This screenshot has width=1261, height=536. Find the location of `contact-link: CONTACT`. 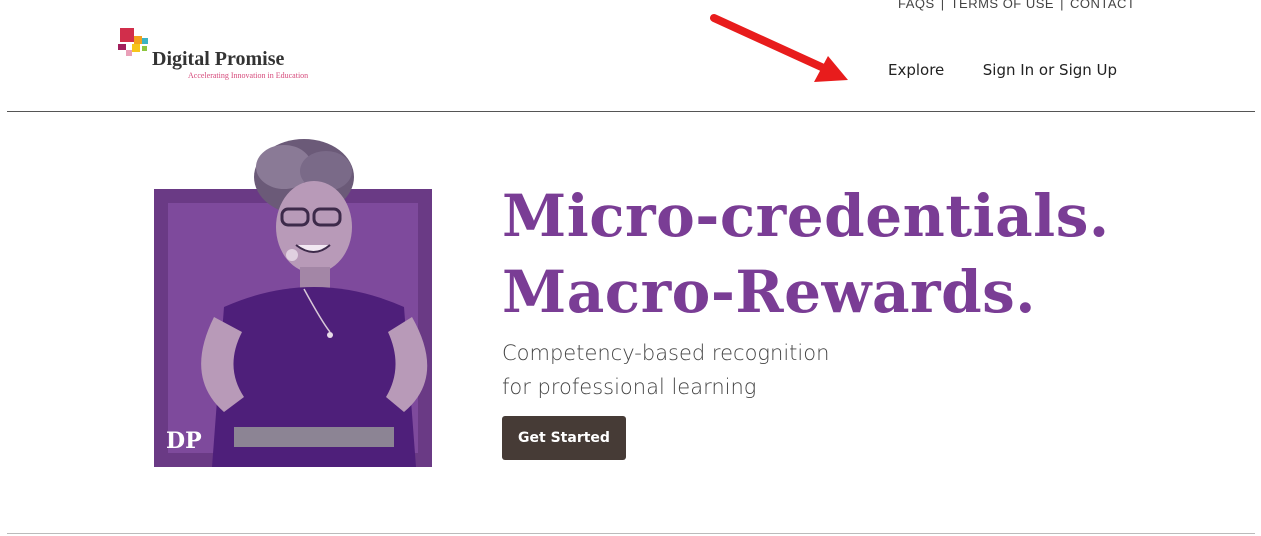

contact-link: CONTACT is located at coordinates (1102, 5).